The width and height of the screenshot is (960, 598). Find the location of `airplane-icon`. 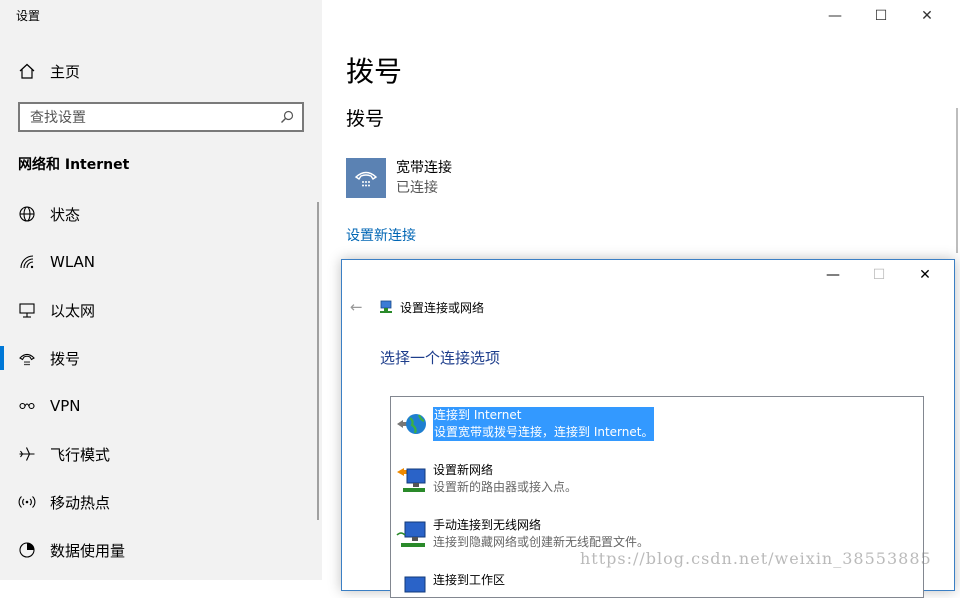

airplane-icon is located at coordinates (27, 454).